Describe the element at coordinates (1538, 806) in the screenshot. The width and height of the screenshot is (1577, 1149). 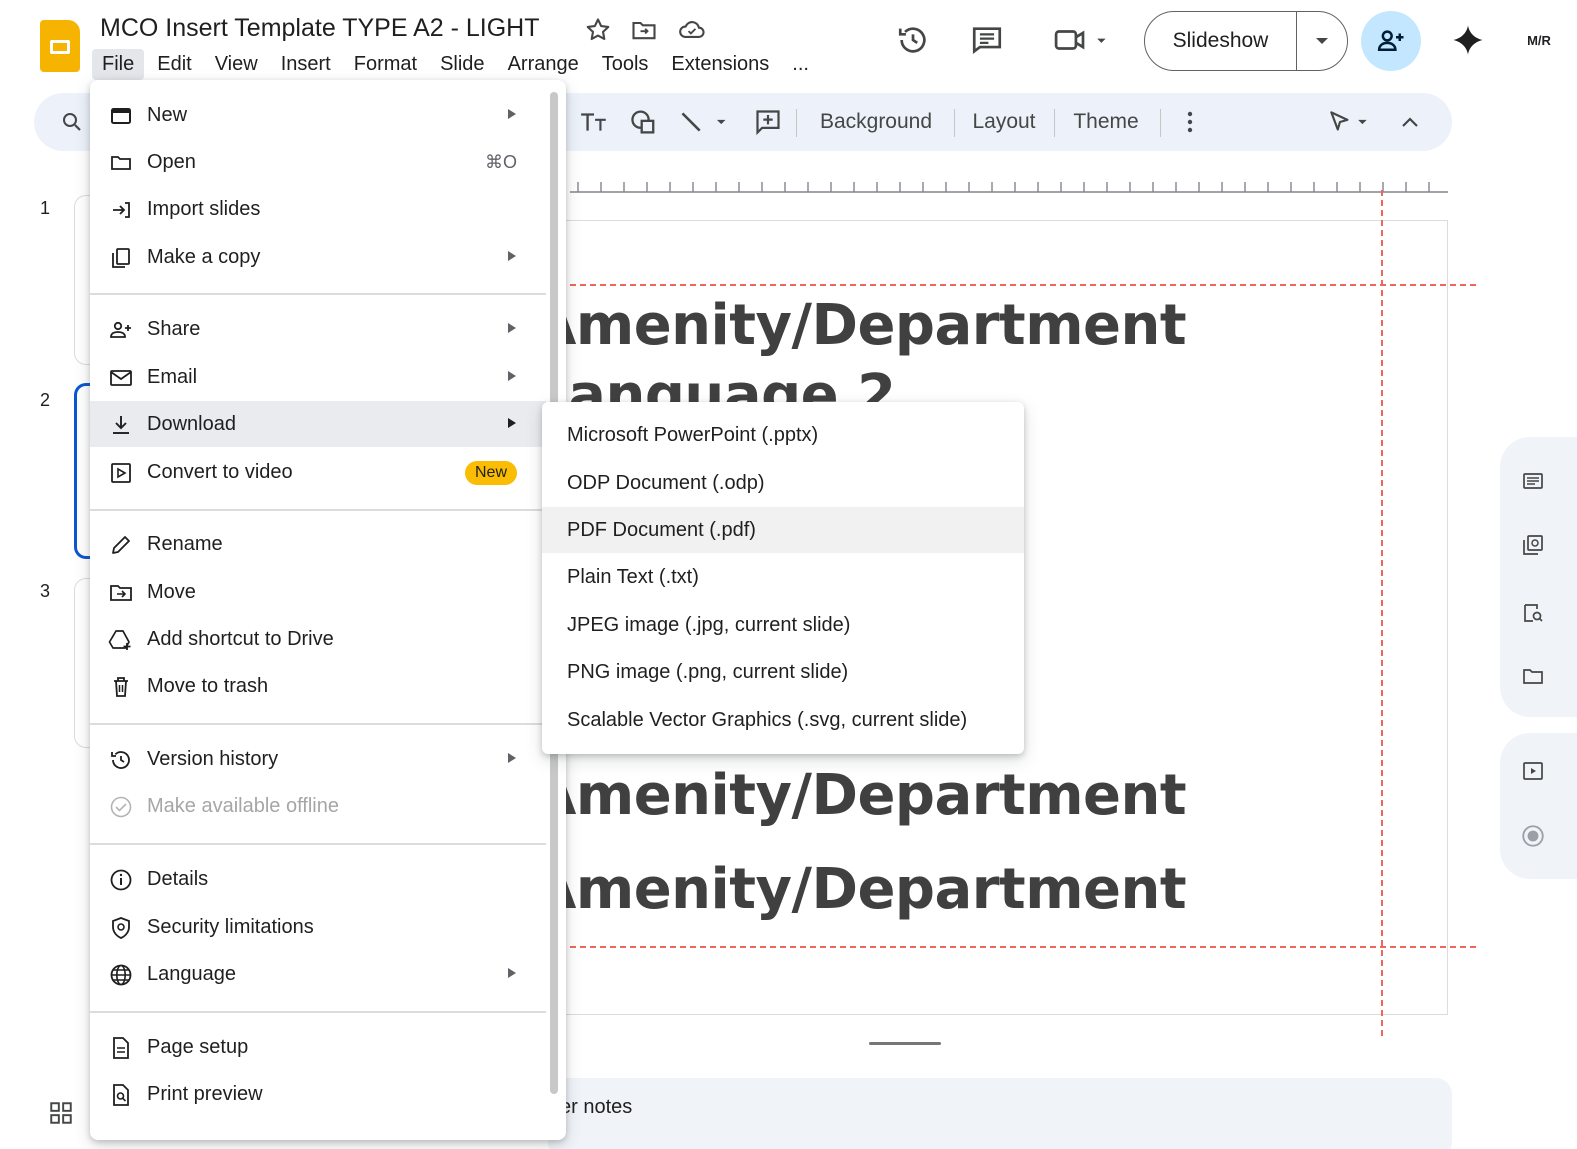
I see `side-panel-bottom` at that location.